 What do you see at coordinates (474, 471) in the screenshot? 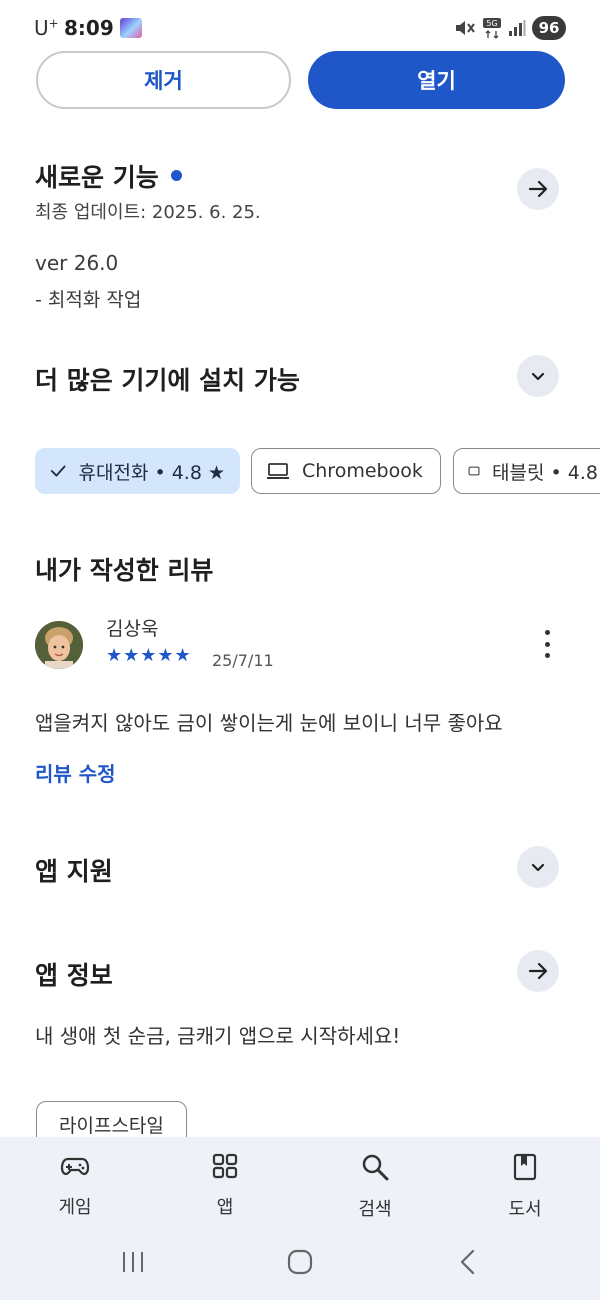
I see `tablet-icon` at bounding box center [474, 471].